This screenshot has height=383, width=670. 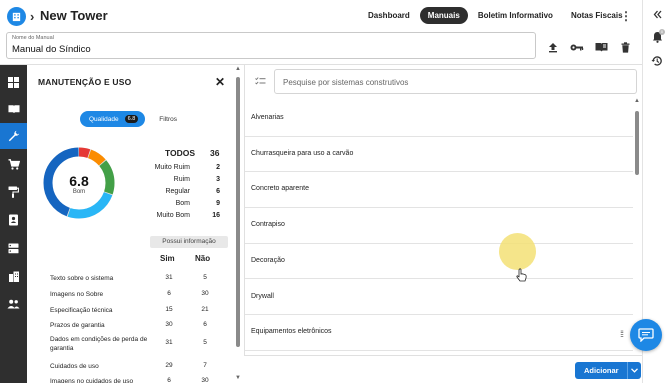 What do you see at coordinates (657, 61) in the screenshot?
I see `history-icon` at bounding box center [657, 61].